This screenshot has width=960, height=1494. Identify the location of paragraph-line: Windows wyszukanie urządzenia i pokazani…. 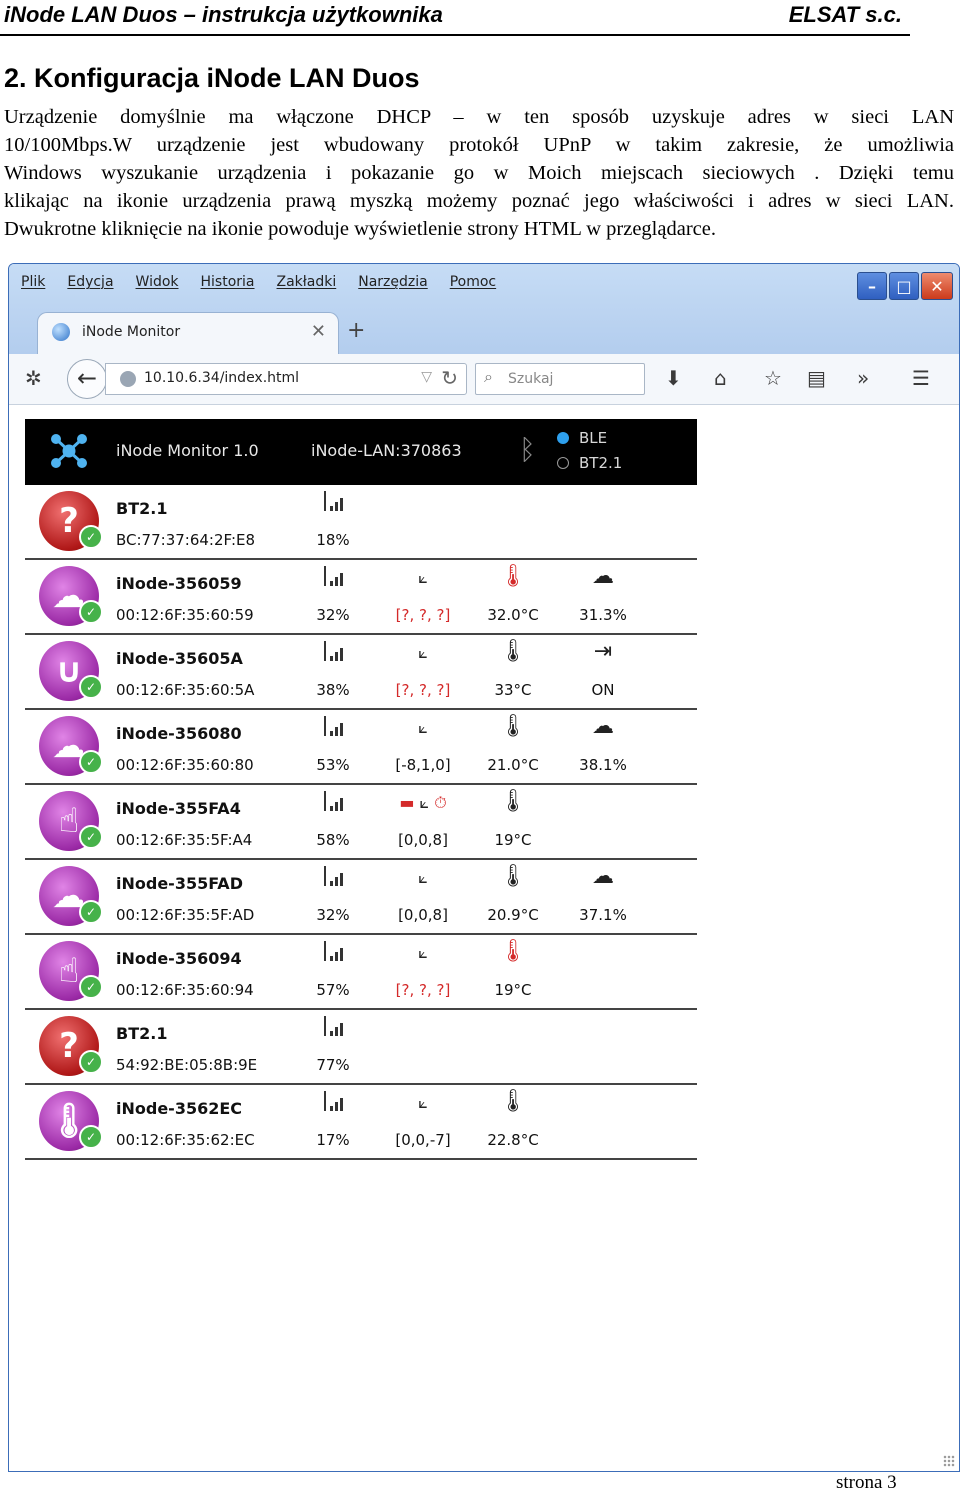
(479, 173).